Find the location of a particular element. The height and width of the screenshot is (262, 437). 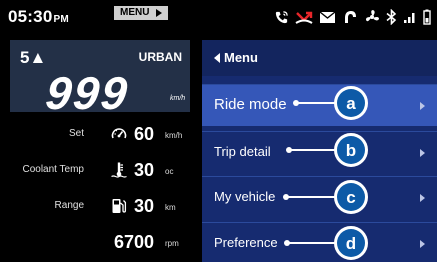

callout-dot-c is located at coordinates (286, 197).